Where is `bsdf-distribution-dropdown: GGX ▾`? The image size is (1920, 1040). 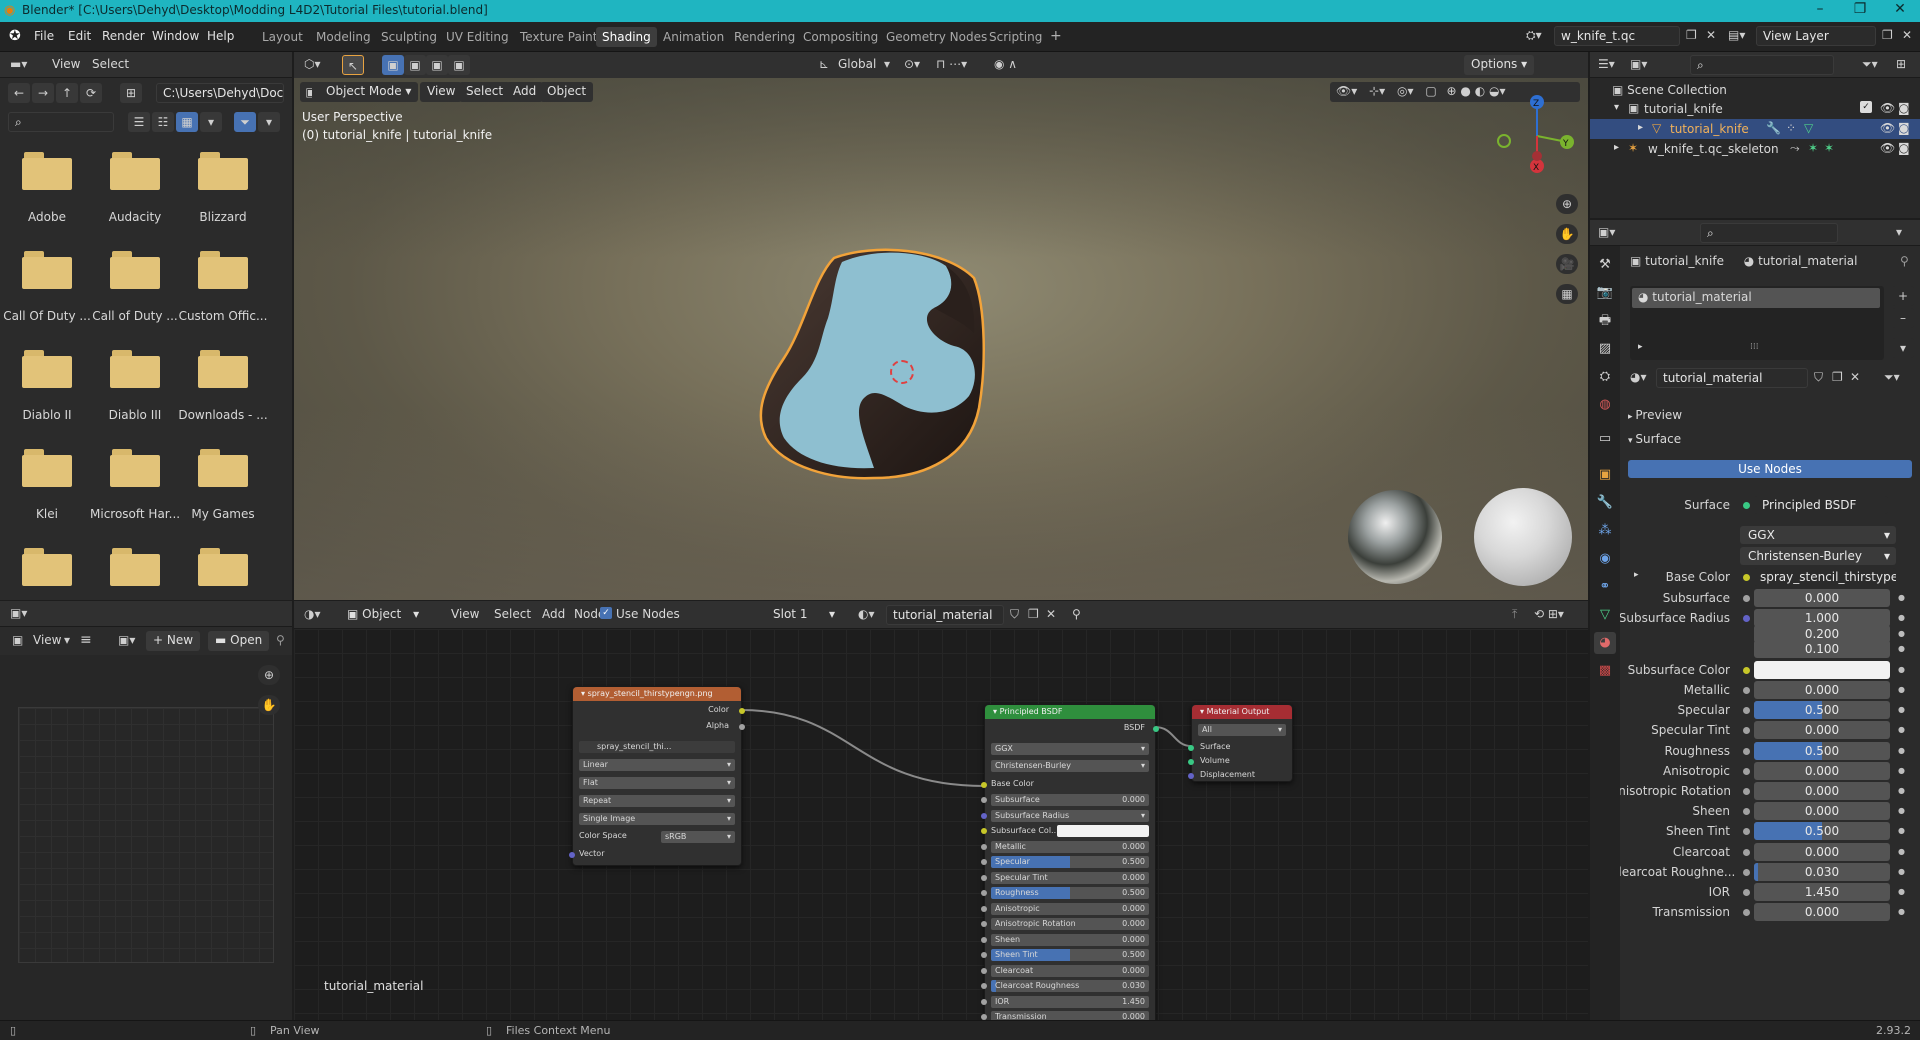
bsdf-distribution-dropdown: GGX ▾ is located at coordinates (1070, 749).